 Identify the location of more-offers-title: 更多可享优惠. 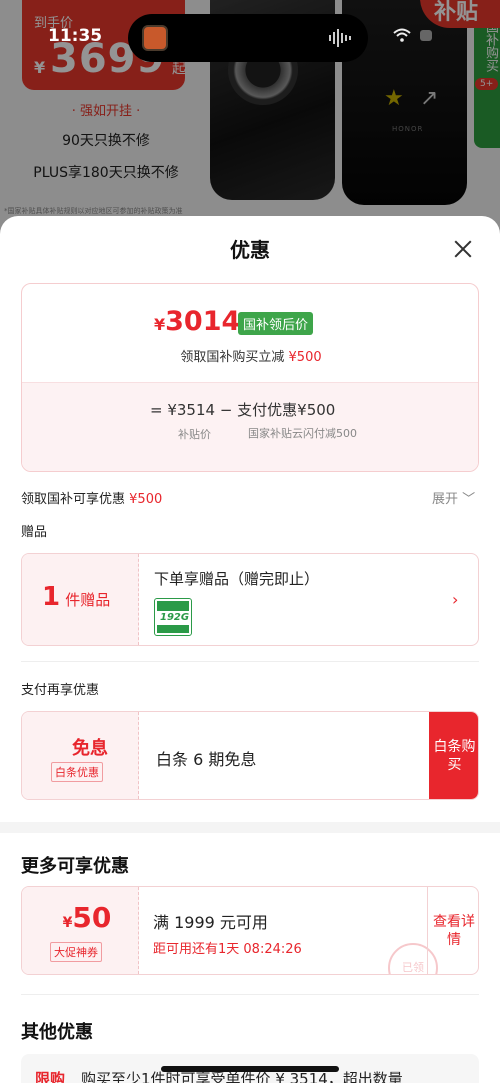
(75, 866).